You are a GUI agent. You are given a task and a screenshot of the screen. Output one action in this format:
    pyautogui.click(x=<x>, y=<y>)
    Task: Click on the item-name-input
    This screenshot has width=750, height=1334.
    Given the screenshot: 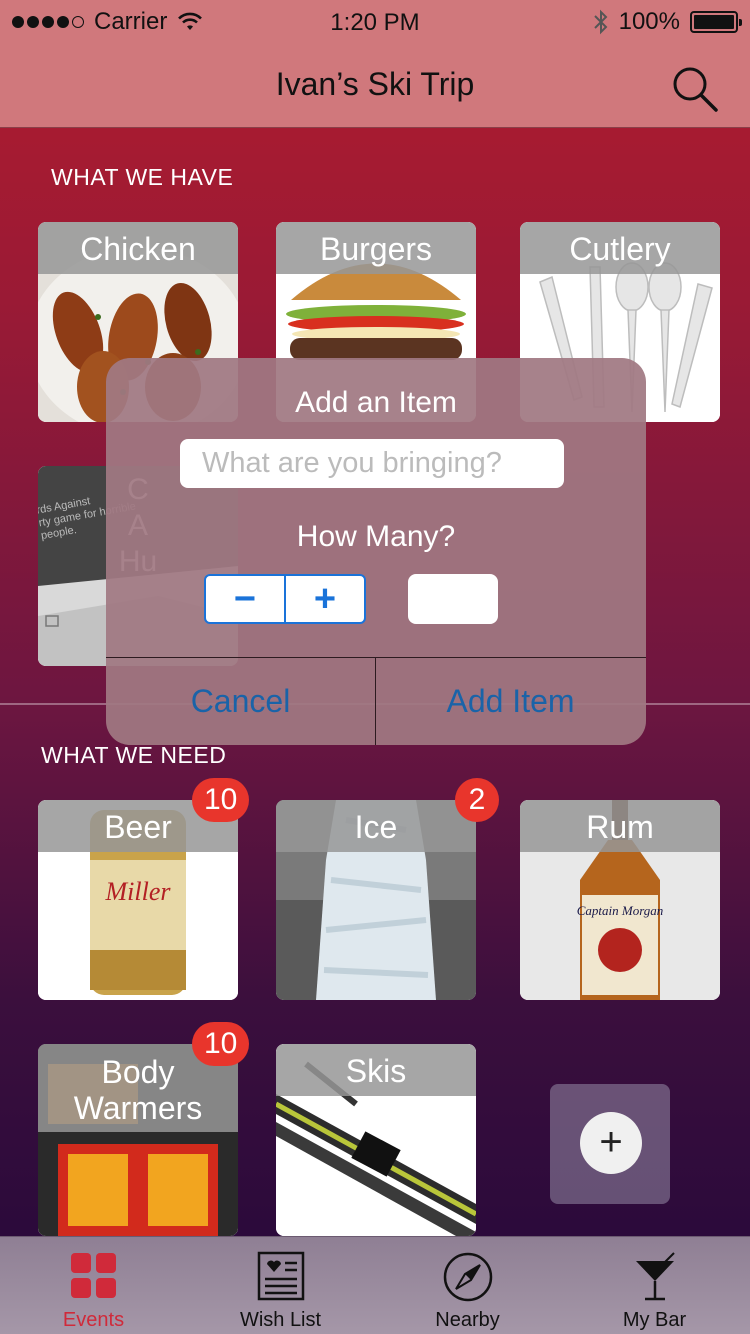 What is the action you would take?
    pyautogui.click(x=372, y=463)
    